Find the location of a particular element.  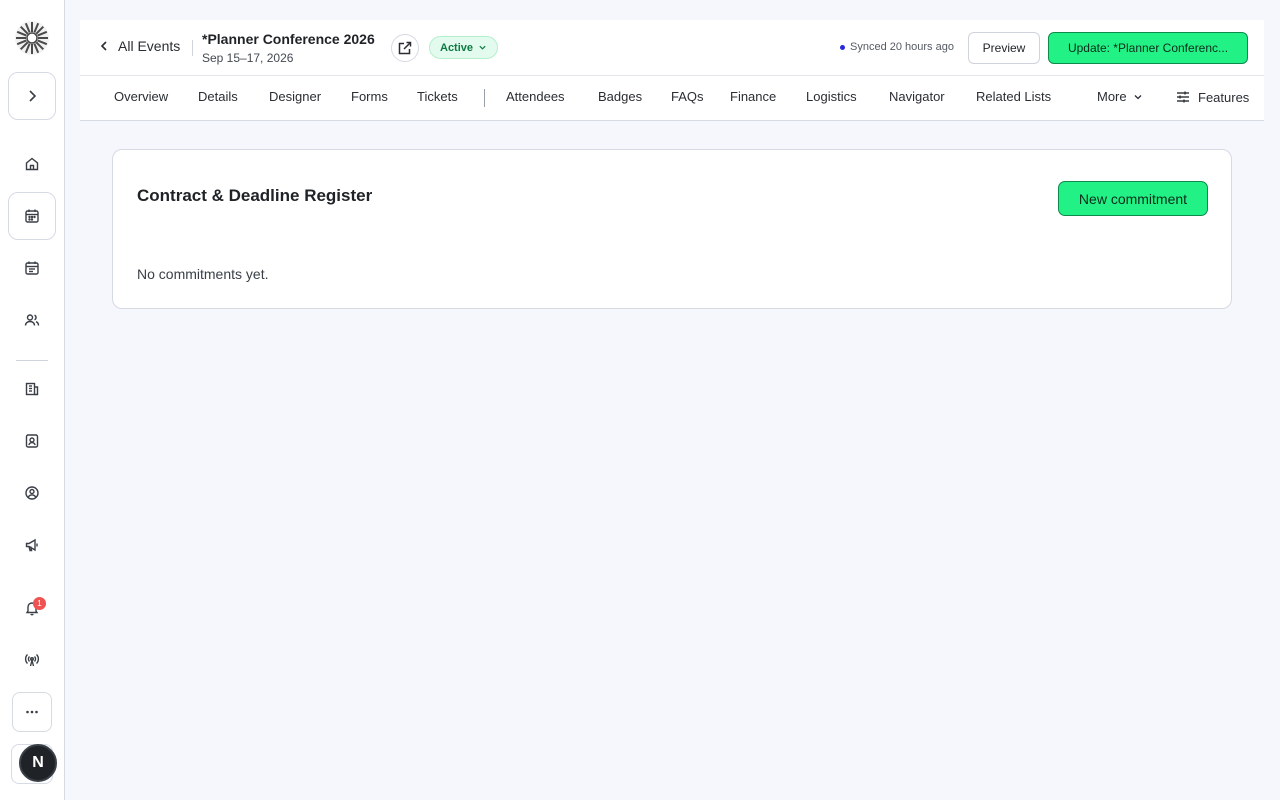

tab-badges: Badges is located at coordinates (620, 96).